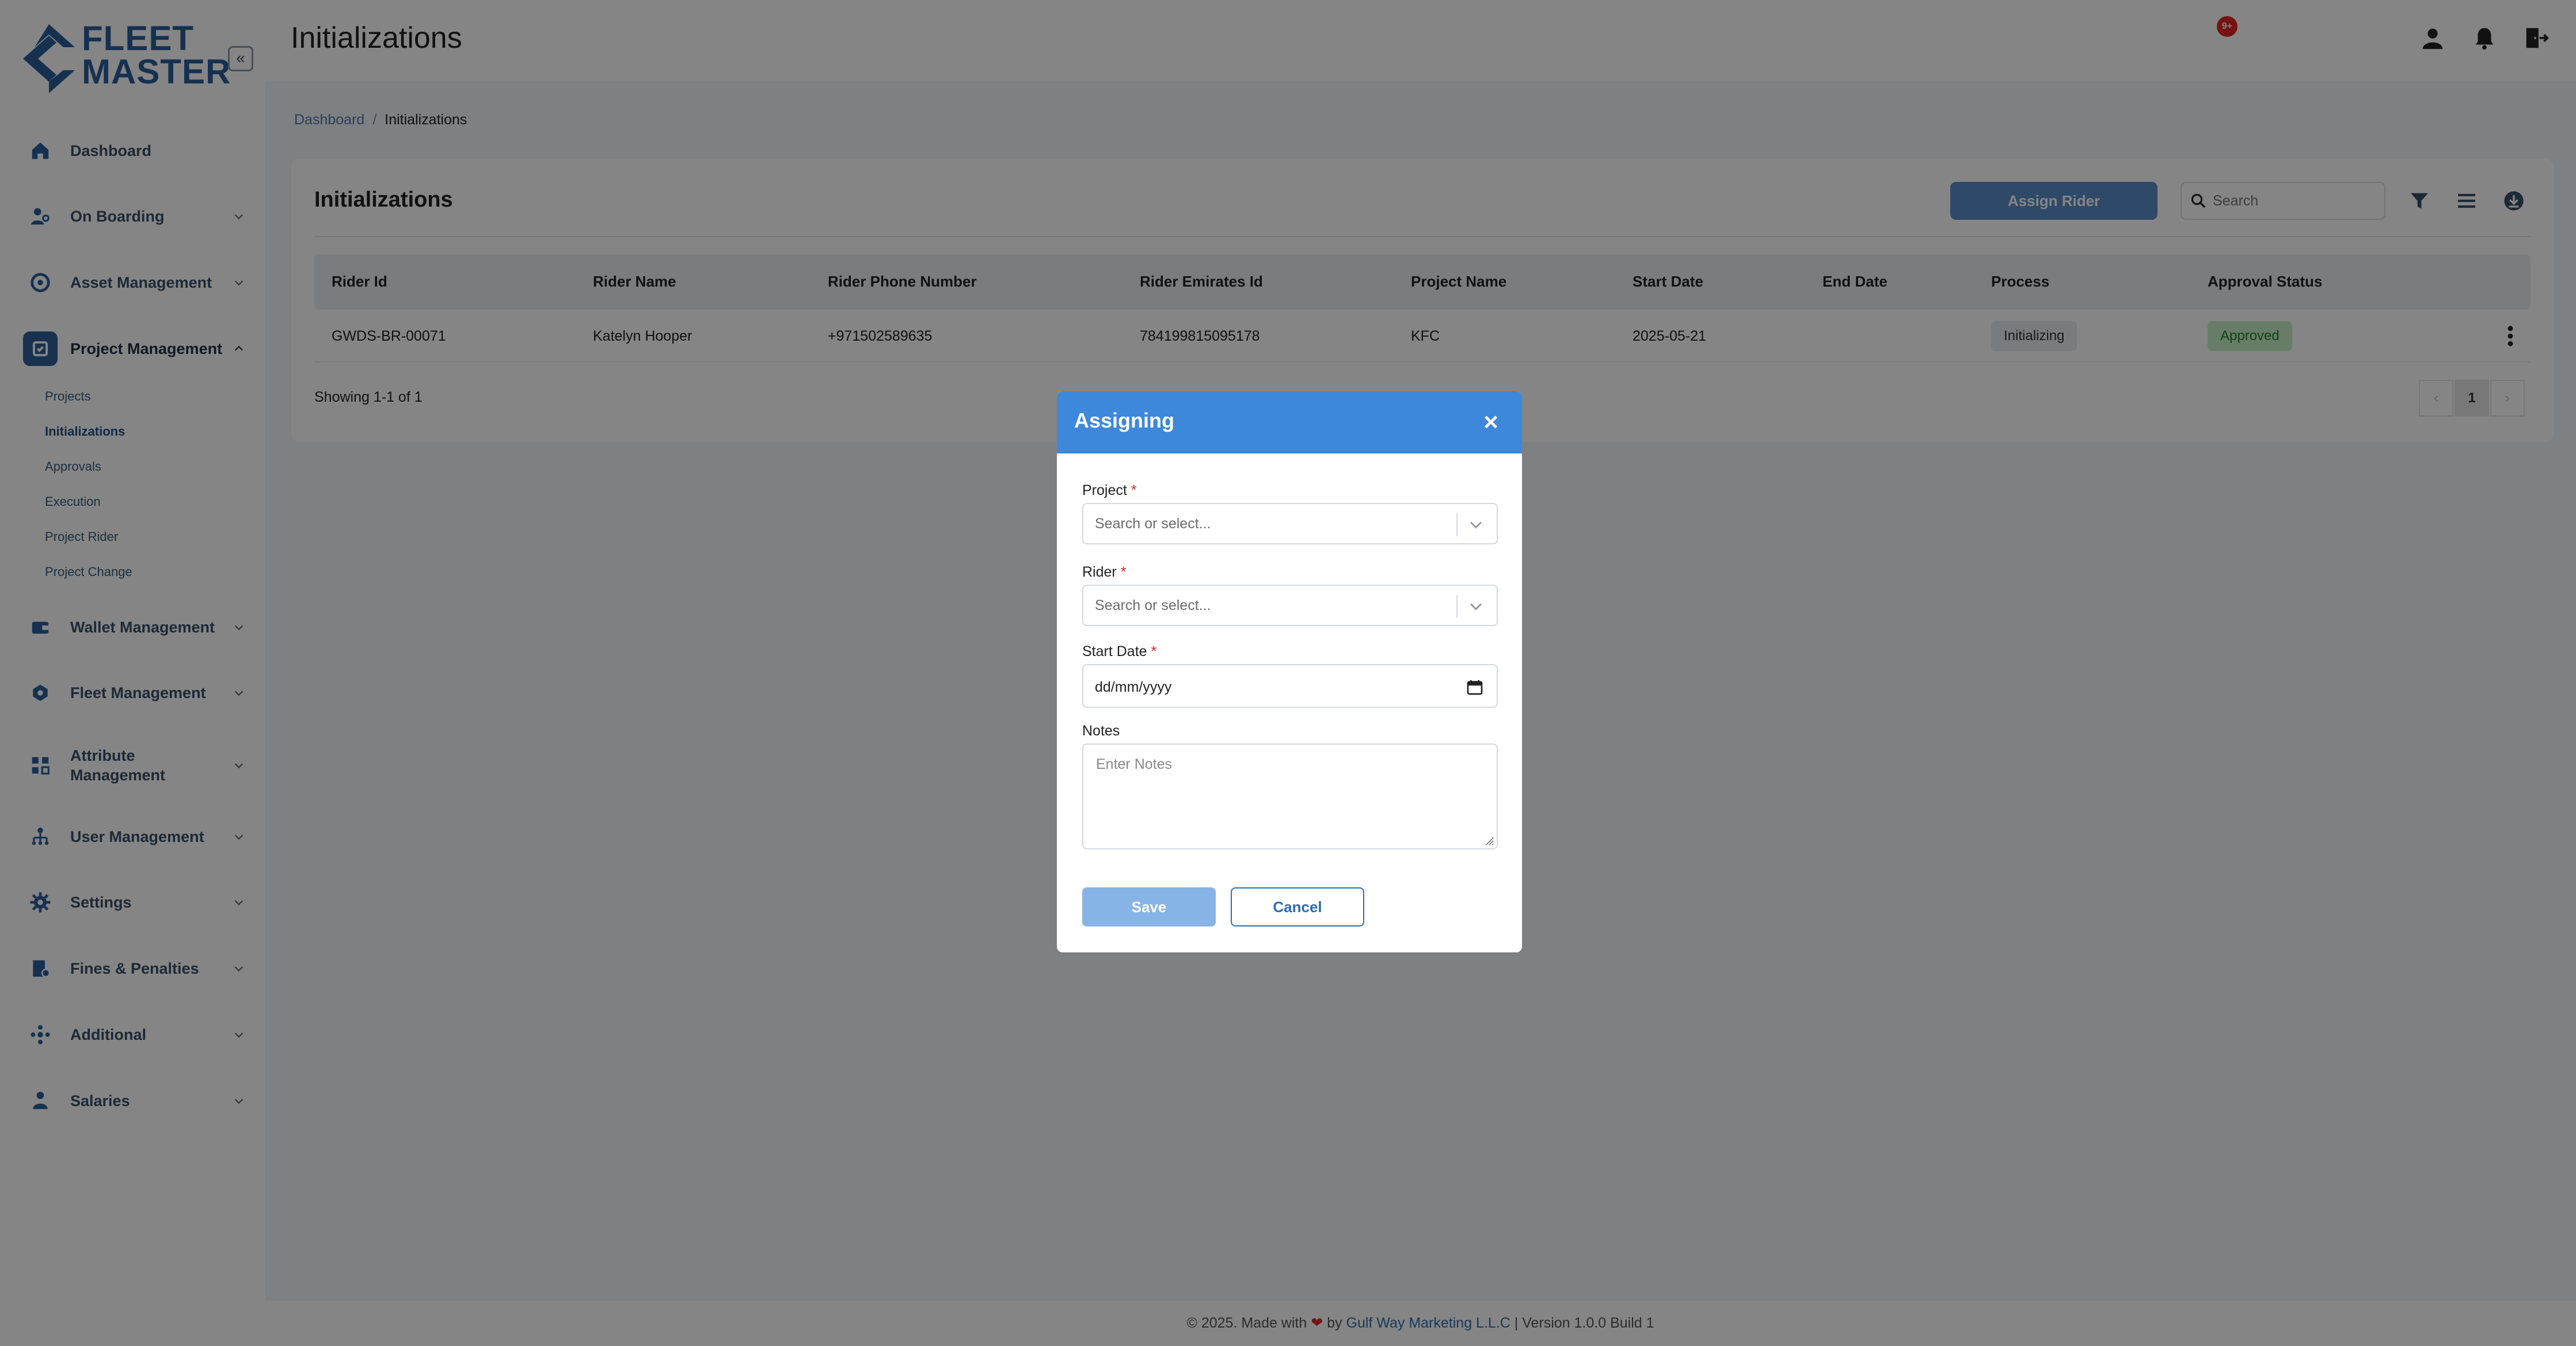  I want to click on project-label: Project *, so click(1109, 490).